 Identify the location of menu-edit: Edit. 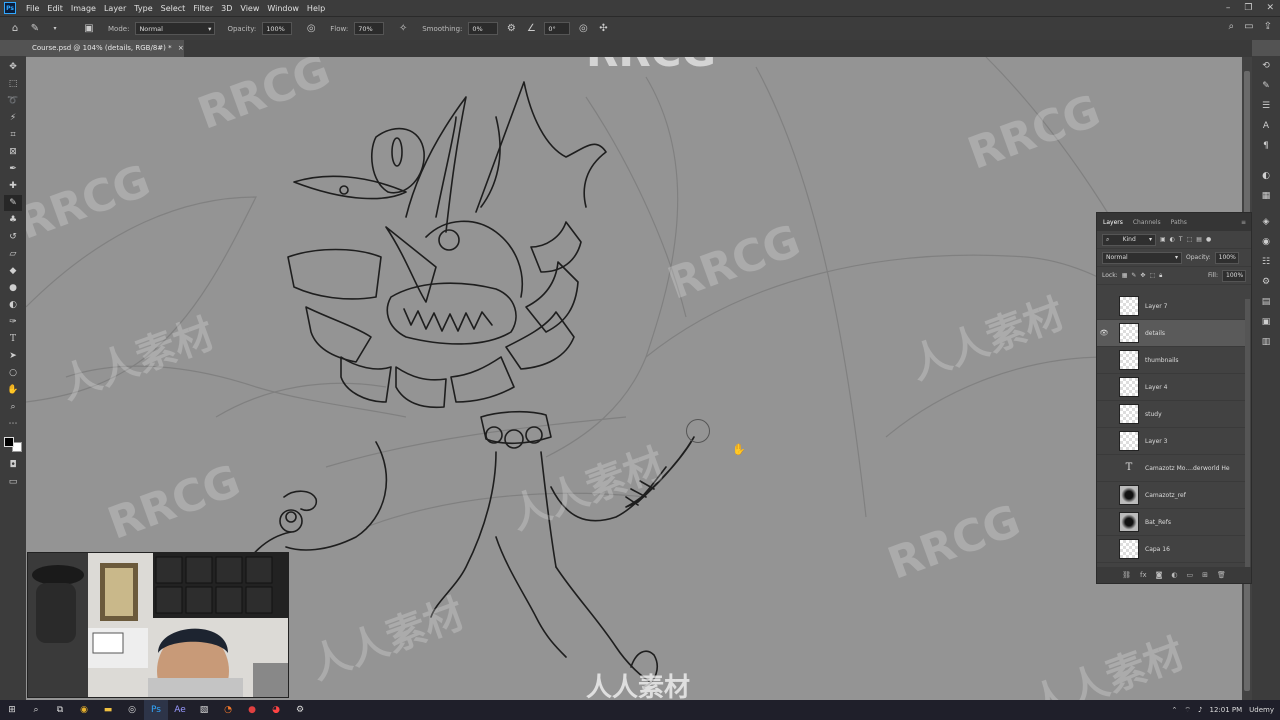
(55, 8).